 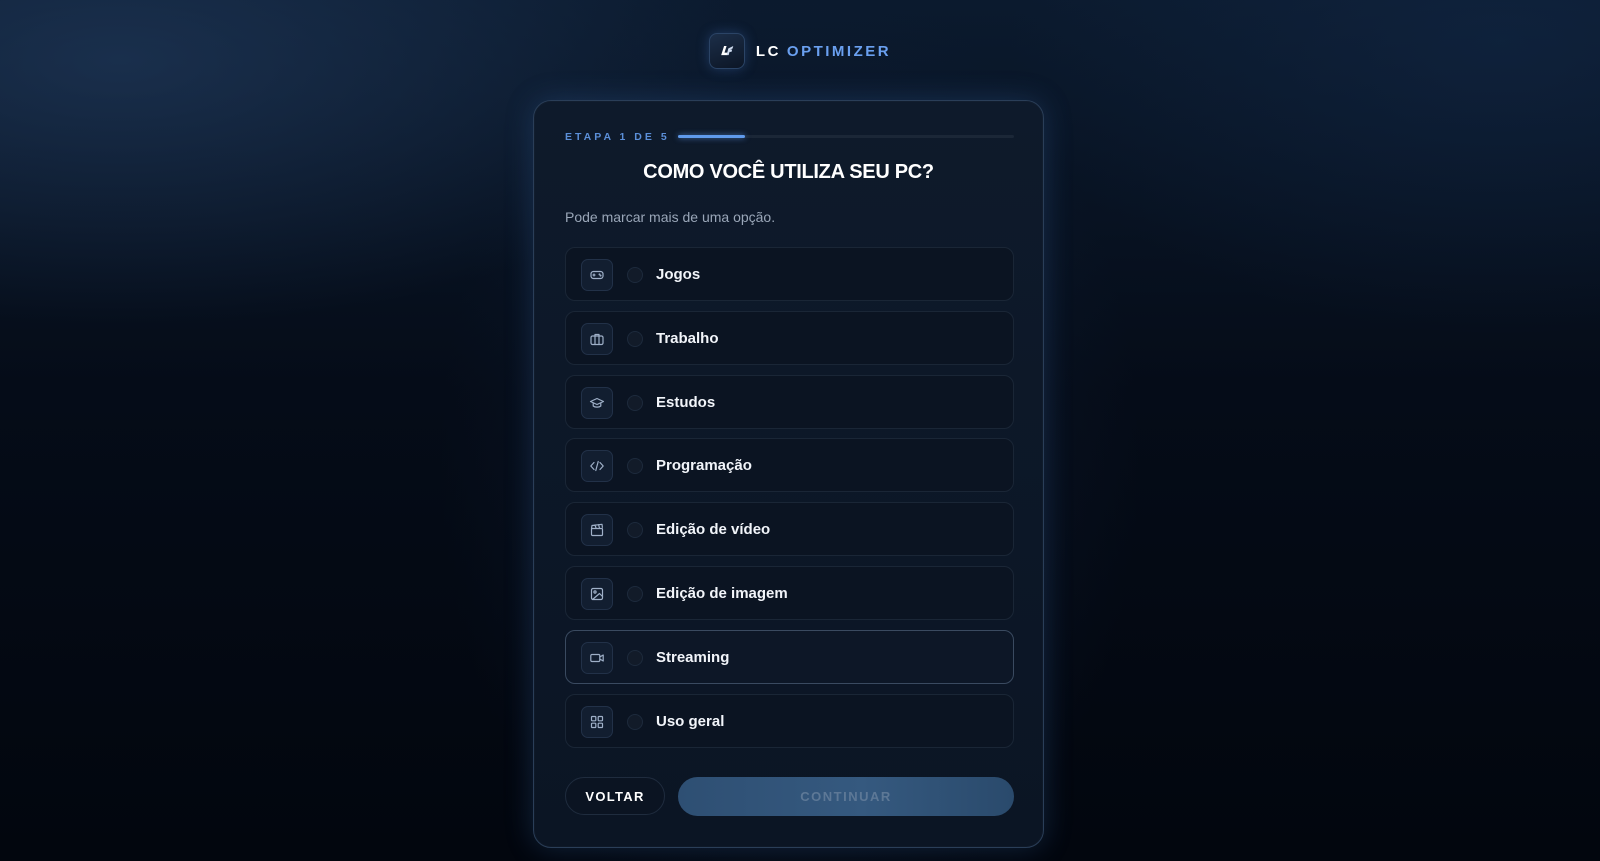 What do you see at coordinates (670, 217) in the screenshot?
I see `page-subtitle: Pode marcar mais de uma opção.` at bounding box center [670, 217].